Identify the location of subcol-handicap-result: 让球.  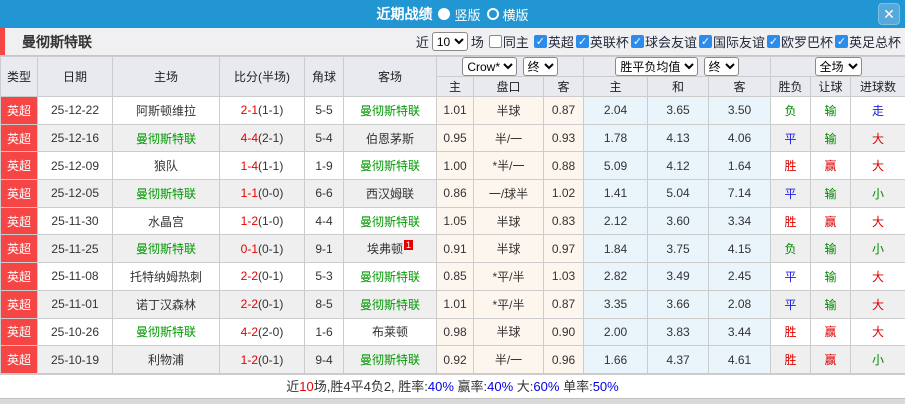
(831, 86).